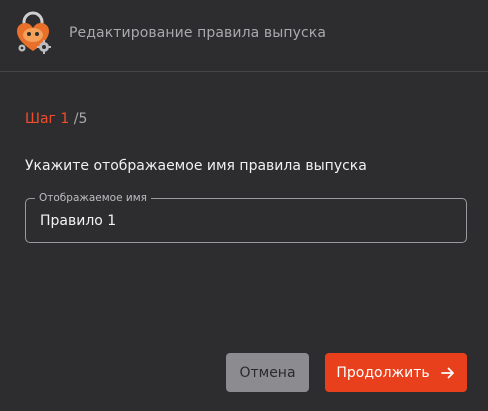  Describe the element at coordinates (246, 220) in the screenshot. I see `display-name-input` at that location.